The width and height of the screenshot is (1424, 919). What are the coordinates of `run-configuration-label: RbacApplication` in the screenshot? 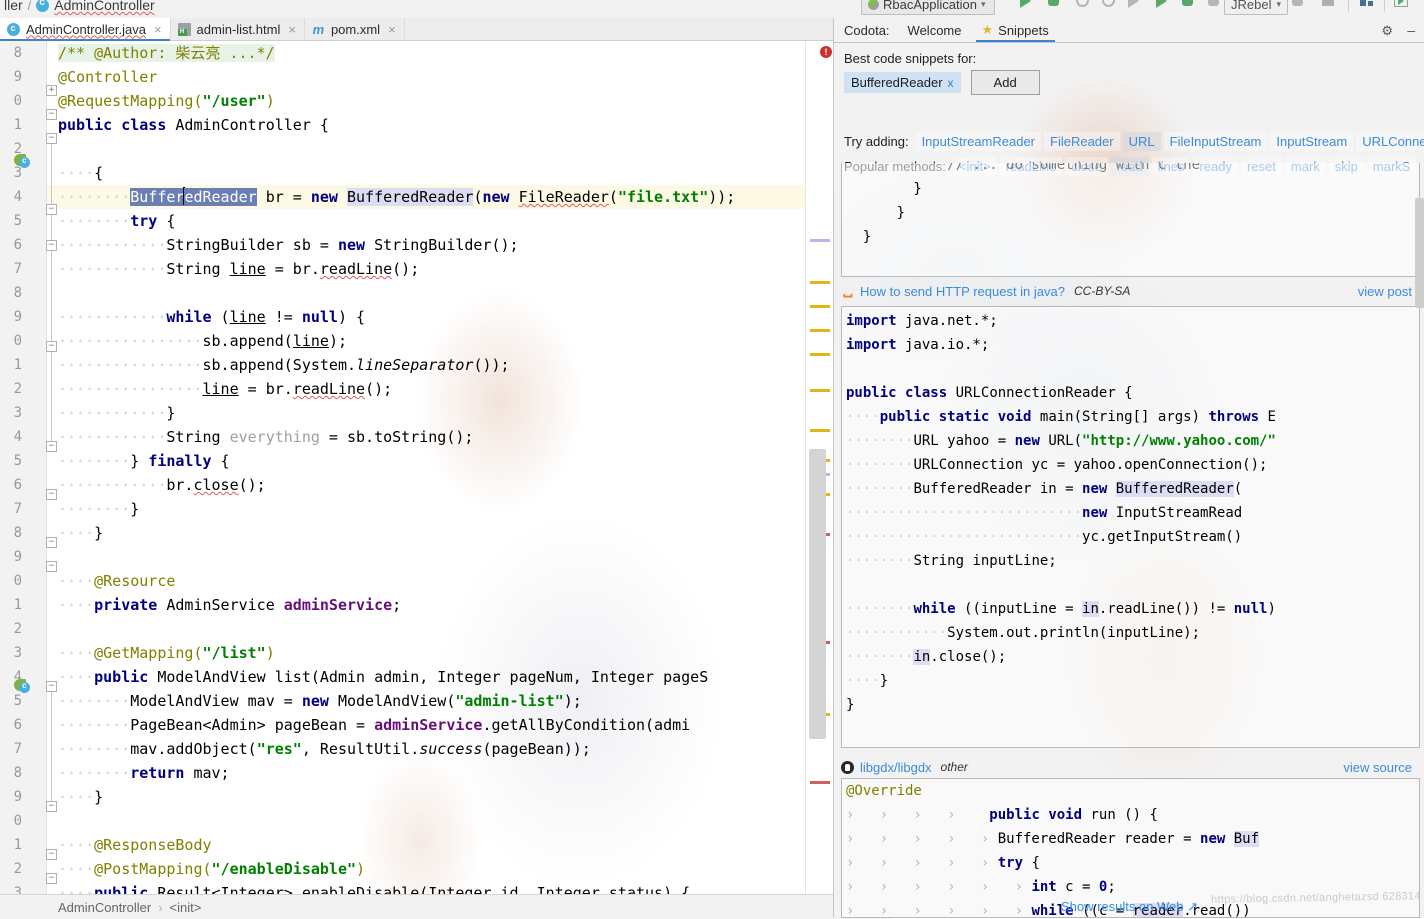 It's located at (930, 6).